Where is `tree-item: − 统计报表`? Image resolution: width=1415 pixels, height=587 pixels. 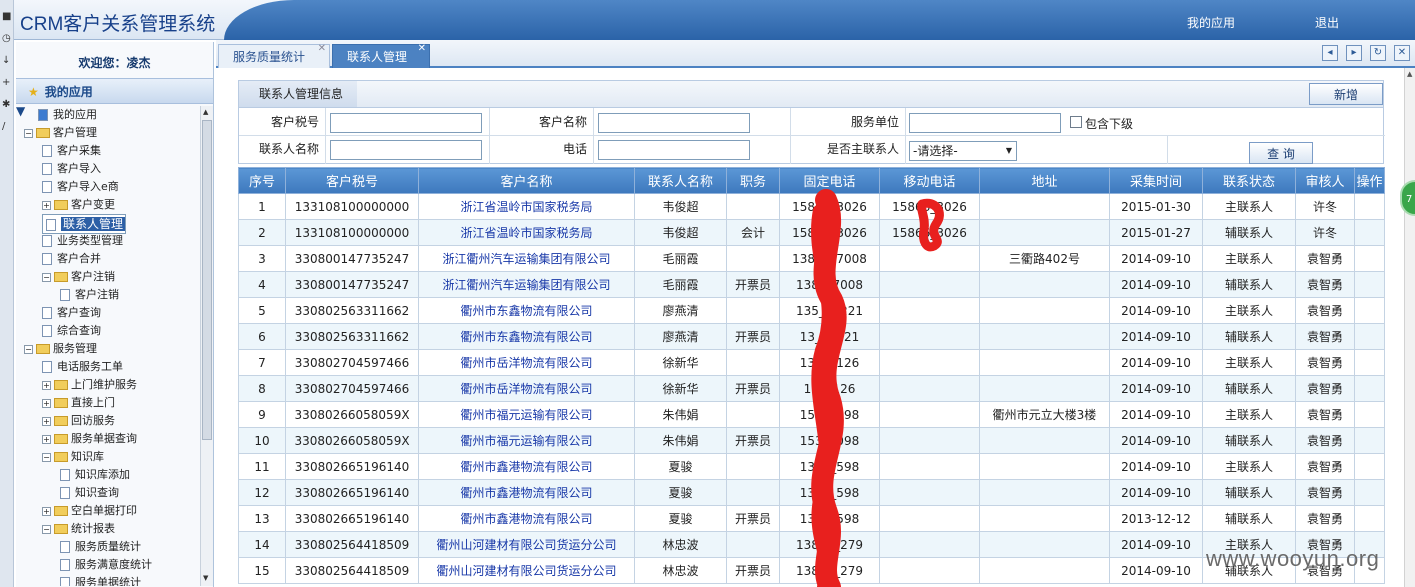
tree-item: − 统计报表 is located at coordinates (78, 529).